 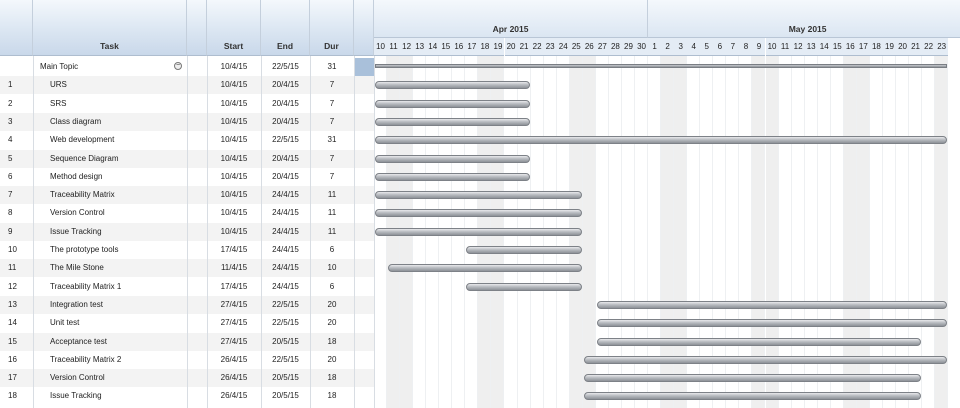 I want to click on task-name: Web development, so click(x=115, y=140).